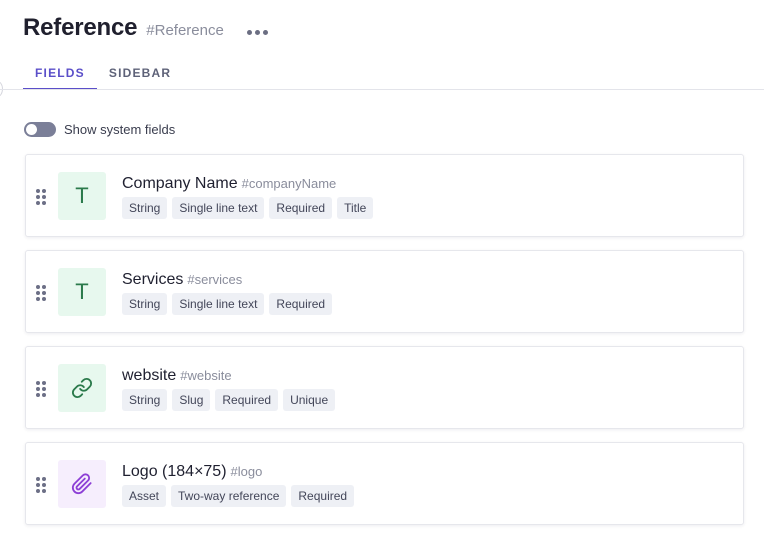 The height and width of the screenshot is (547, 764). Describe the element at coordinates (80, 27) in the screenshot. I see `page-title: Reference` at that location.